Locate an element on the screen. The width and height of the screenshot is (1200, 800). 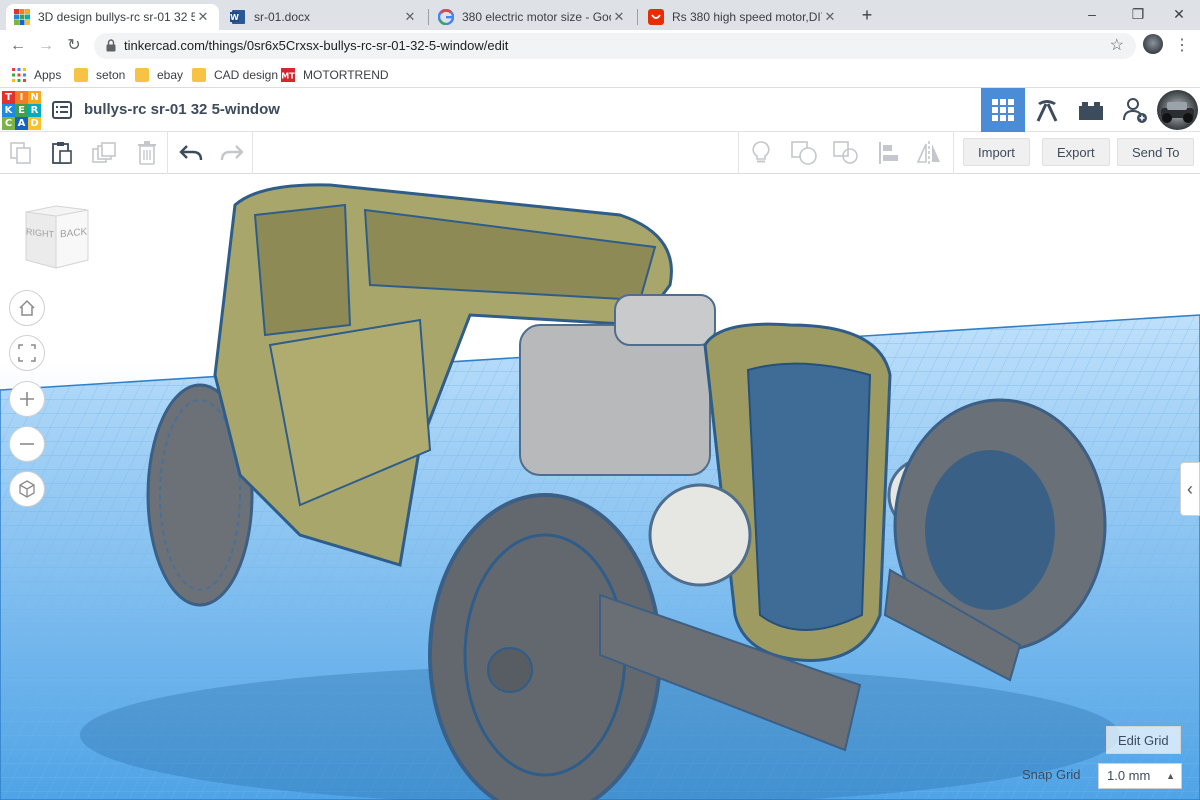
svg-text: MT is located at coordinates (288, 76).